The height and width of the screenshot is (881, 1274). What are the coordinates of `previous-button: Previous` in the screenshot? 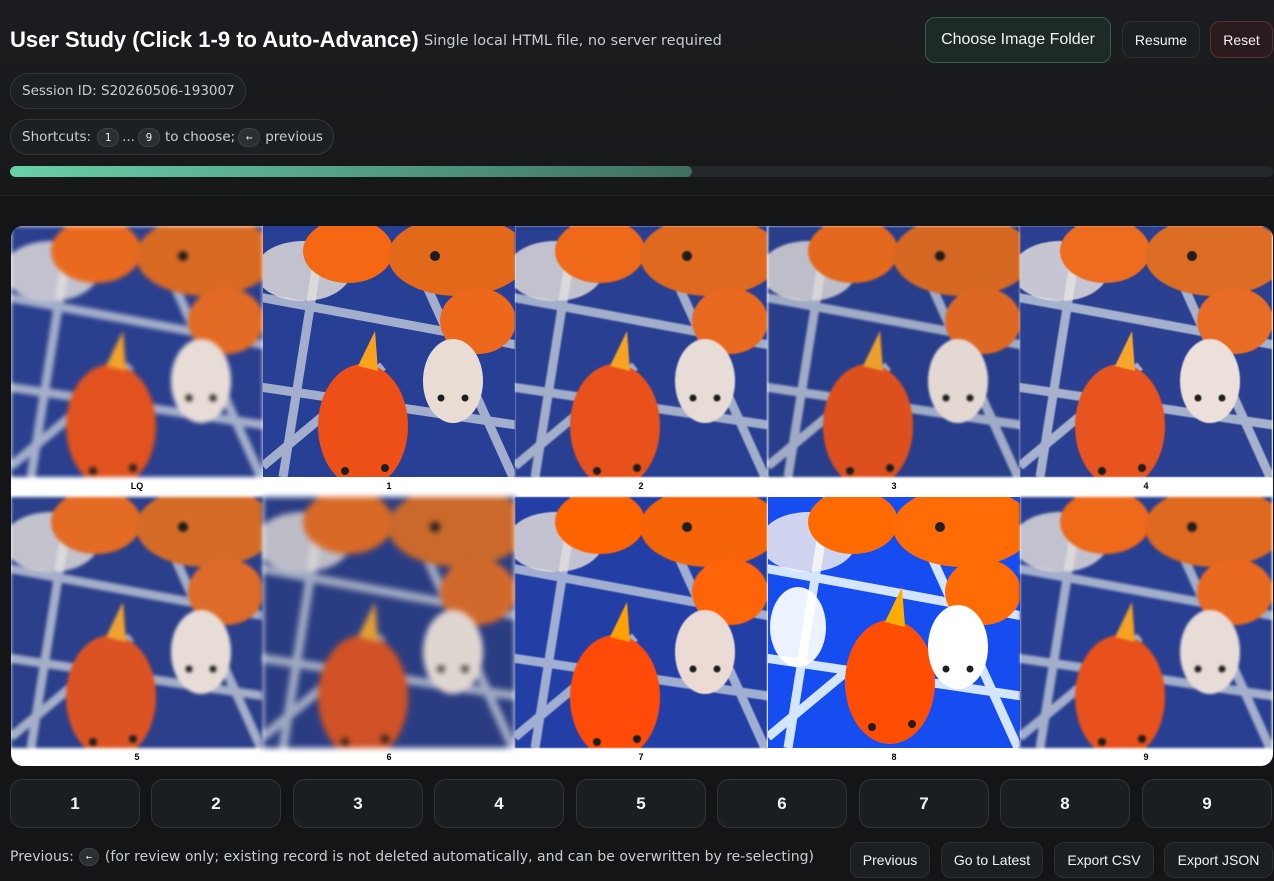 It's located at (890, 860).